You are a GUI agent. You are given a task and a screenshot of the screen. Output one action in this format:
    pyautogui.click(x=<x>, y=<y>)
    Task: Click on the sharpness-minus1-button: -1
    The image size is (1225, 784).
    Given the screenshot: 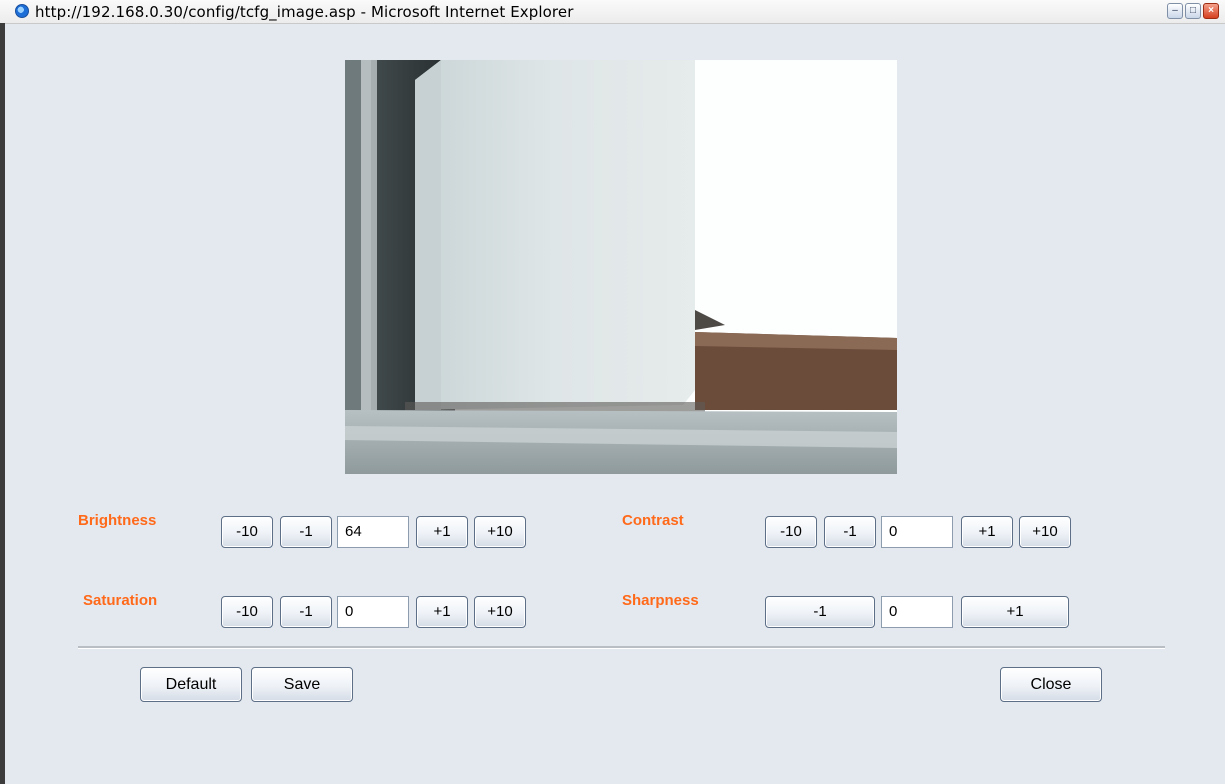 What is the action you would take?
    pyautogui.click(x=820, y=612)
    